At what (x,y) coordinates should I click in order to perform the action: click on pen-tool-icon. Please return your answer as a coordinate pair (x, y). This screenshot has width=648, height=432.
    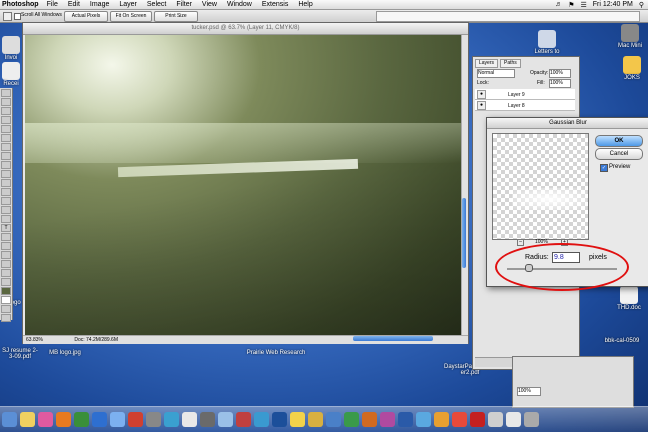
    Looking at the image, I should click on (6, 237).